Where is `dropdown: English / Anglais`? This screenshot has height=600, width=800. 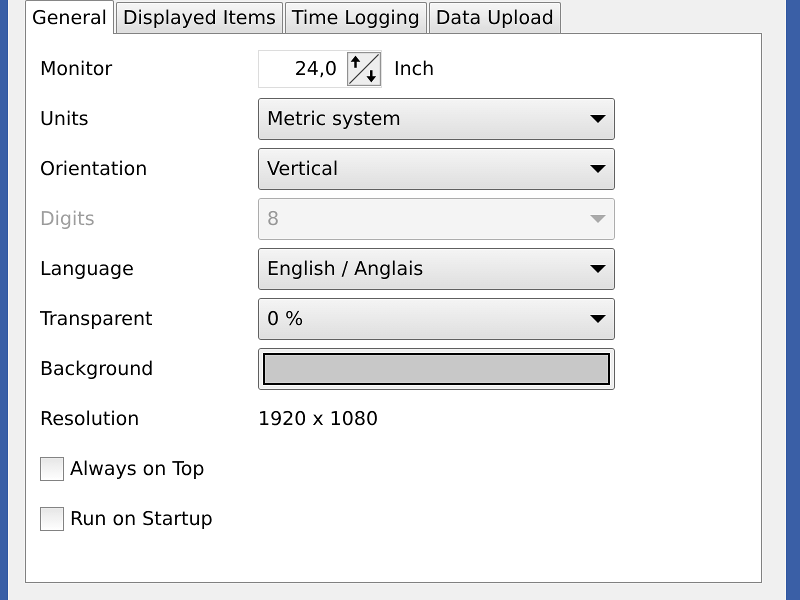
dropdown: English / Anglais is located at coordinates (436, 269).